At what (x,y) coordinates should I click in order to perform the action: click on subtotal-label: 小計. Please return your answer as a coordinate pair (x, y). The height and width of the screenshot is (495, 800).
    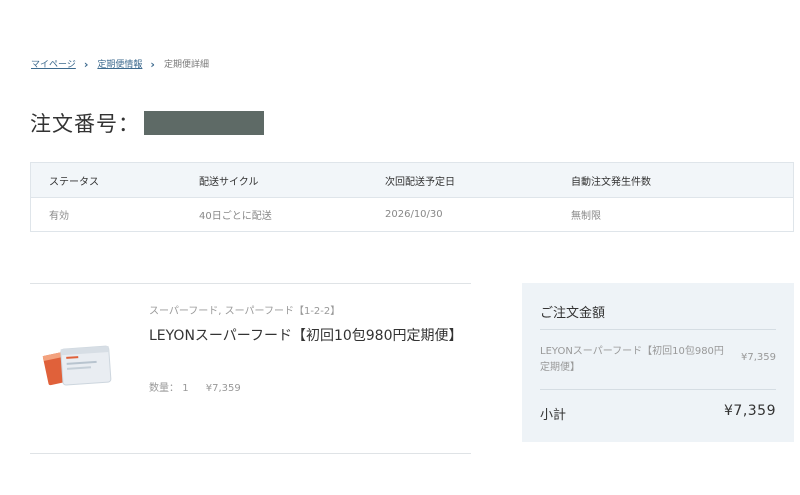
    Looking at the image, I should click on (553, 415).